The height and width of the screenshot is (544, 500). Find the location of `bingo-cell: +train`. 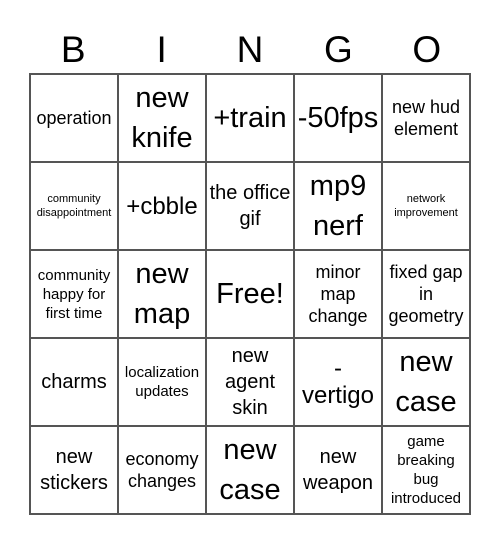

bingo-cell: +train is located at coordinates (250, 118).